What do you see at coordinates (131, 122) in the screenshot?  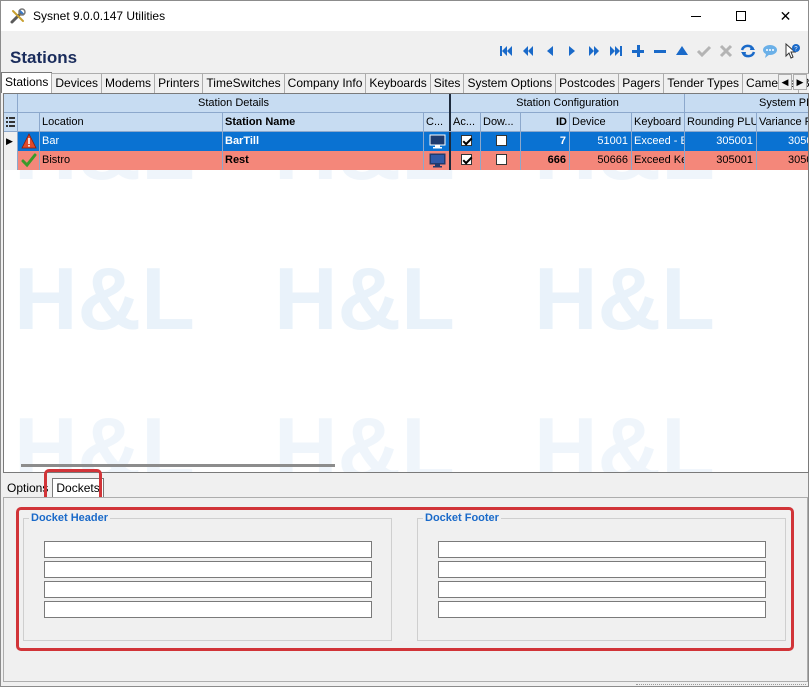 I see `column-location: Location` at bounding box center [131, 122].